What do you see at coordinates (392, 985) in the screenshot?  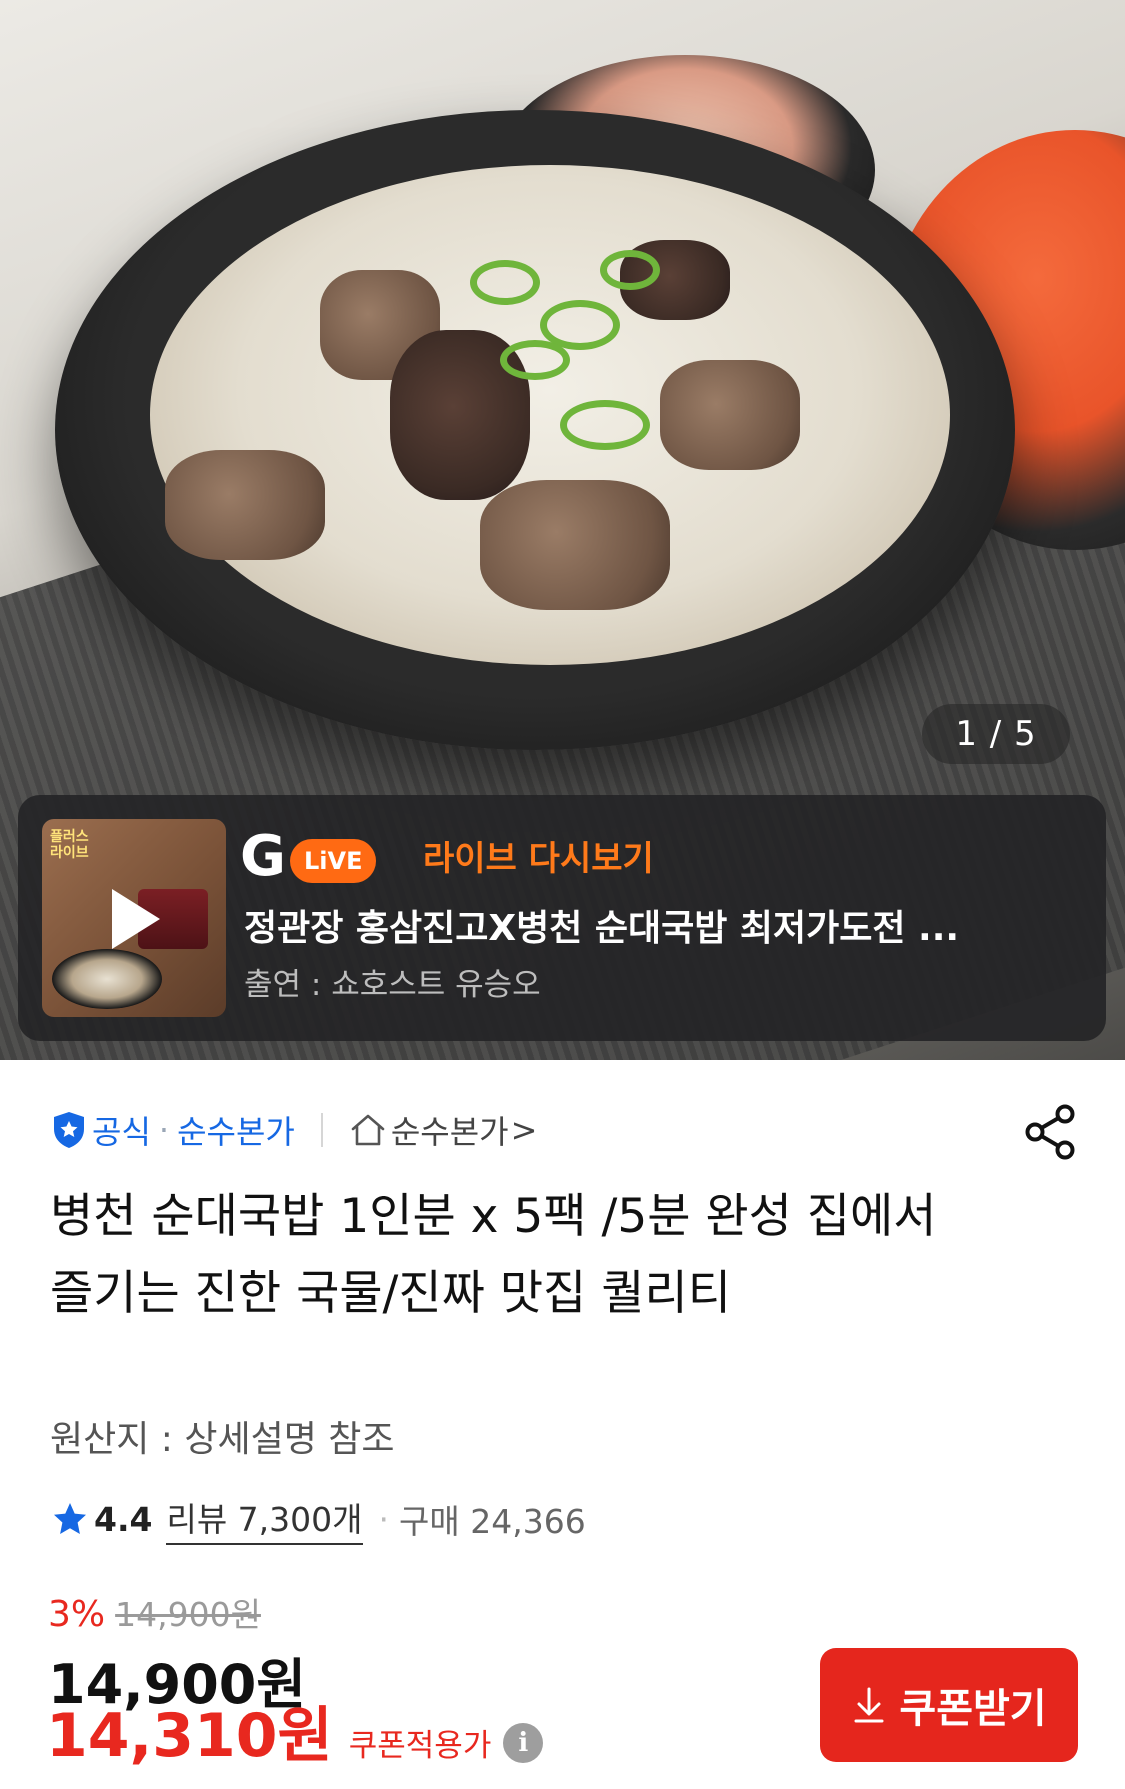 I see `live-cast: 출연 : 쇼호스트 유승오` at bounding box center [392, 985].